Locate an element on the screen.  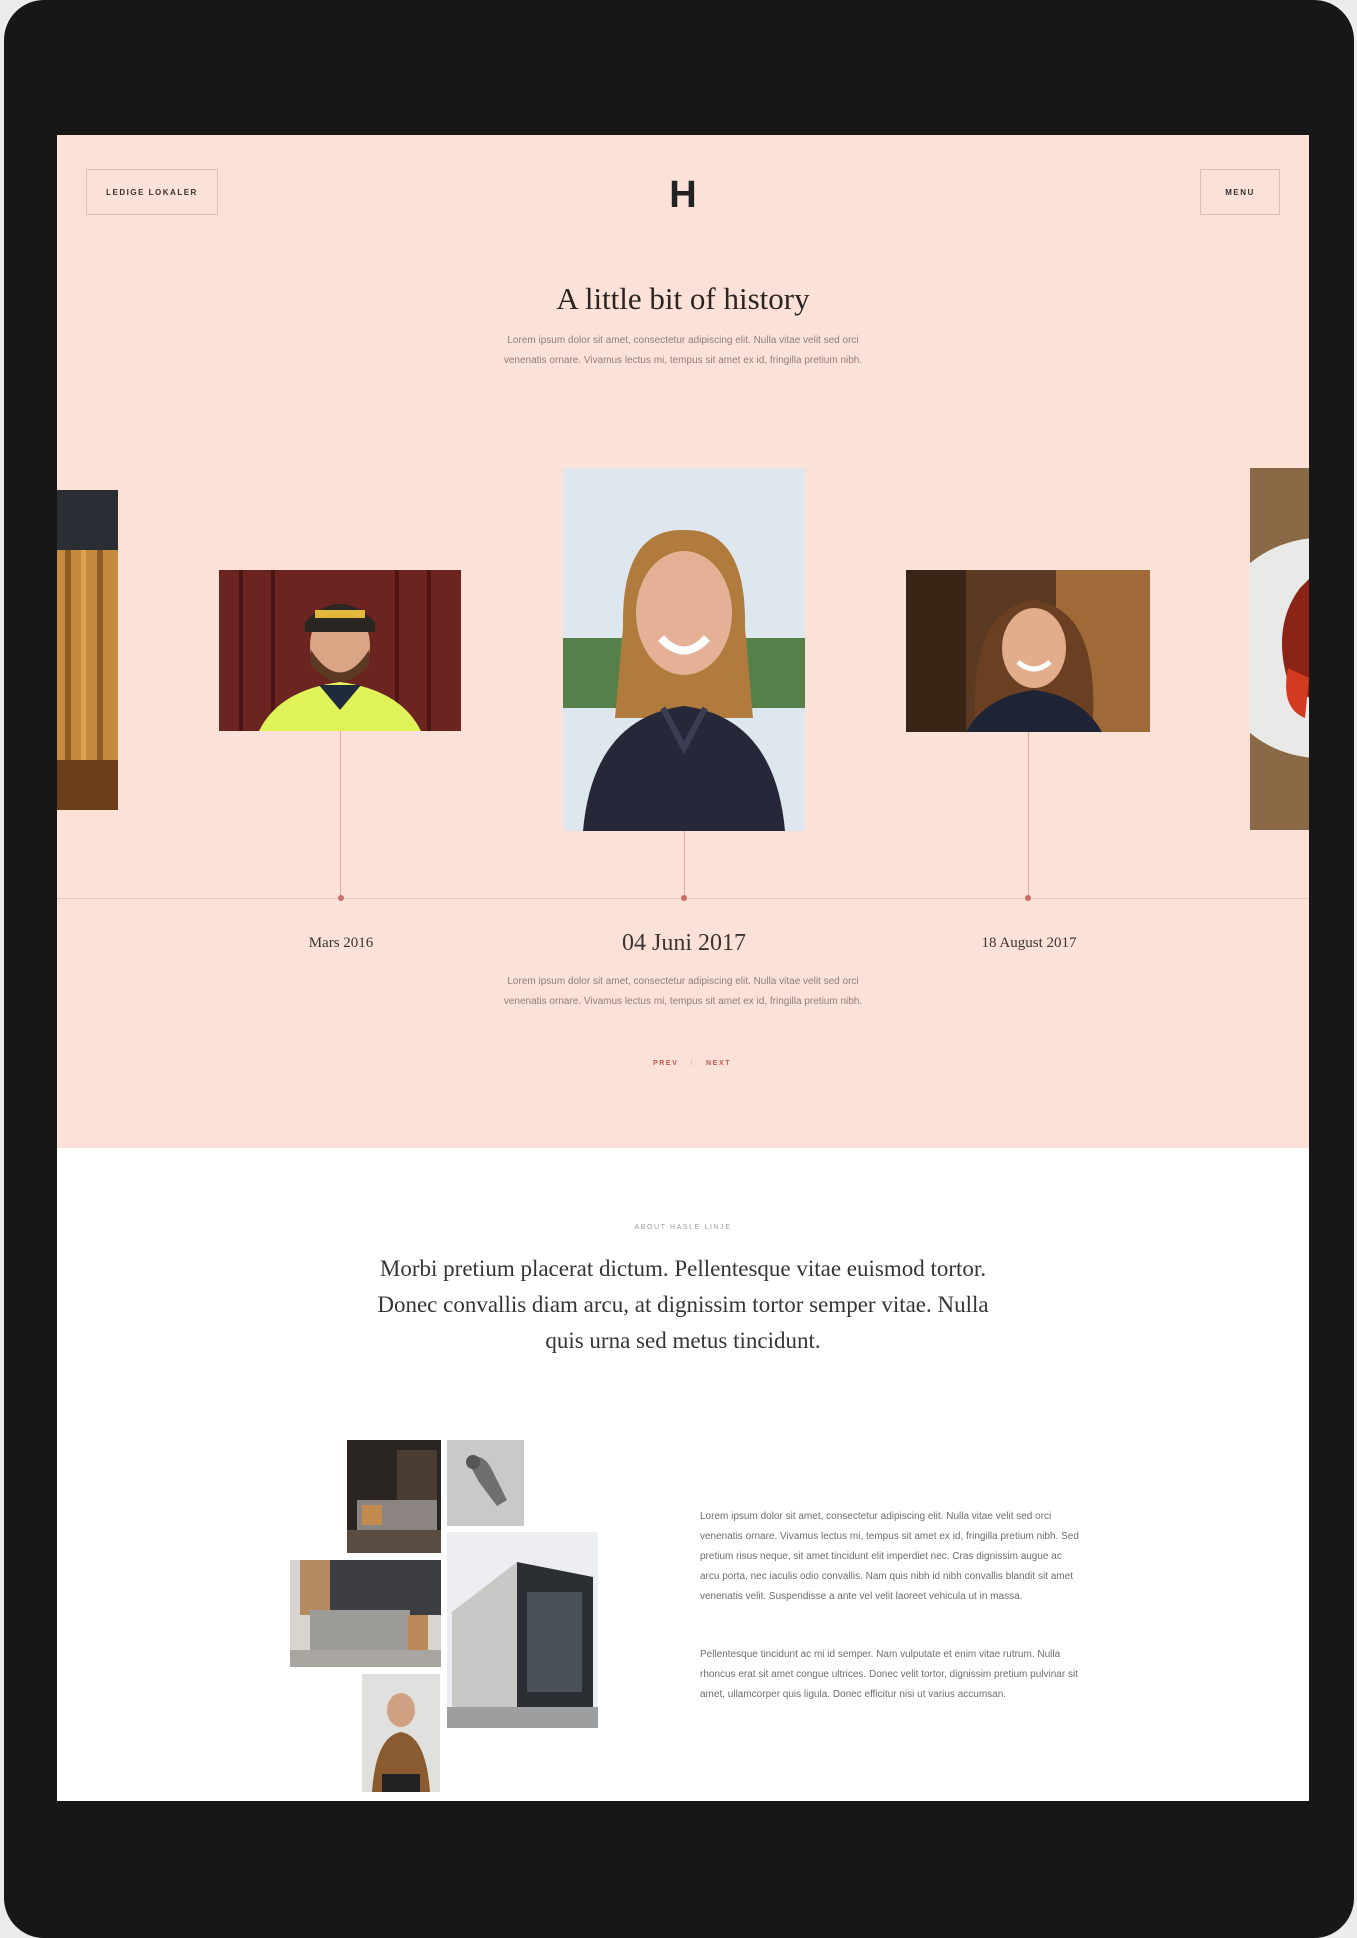
reception-desk-photo is located at coordinates (365, 1613).